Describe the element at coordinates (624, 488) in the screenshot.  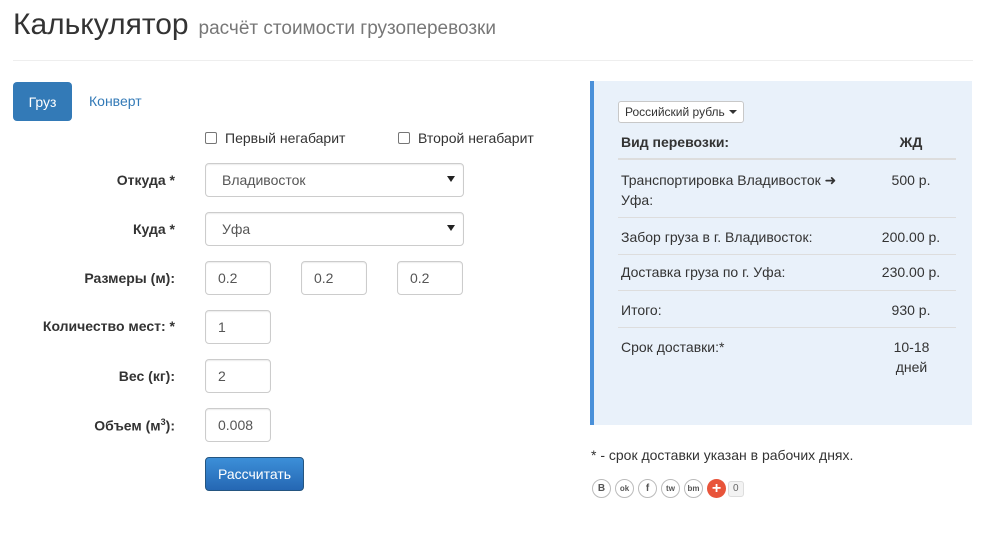
I see `odnoklassniki-share-icon: ok` at that location.